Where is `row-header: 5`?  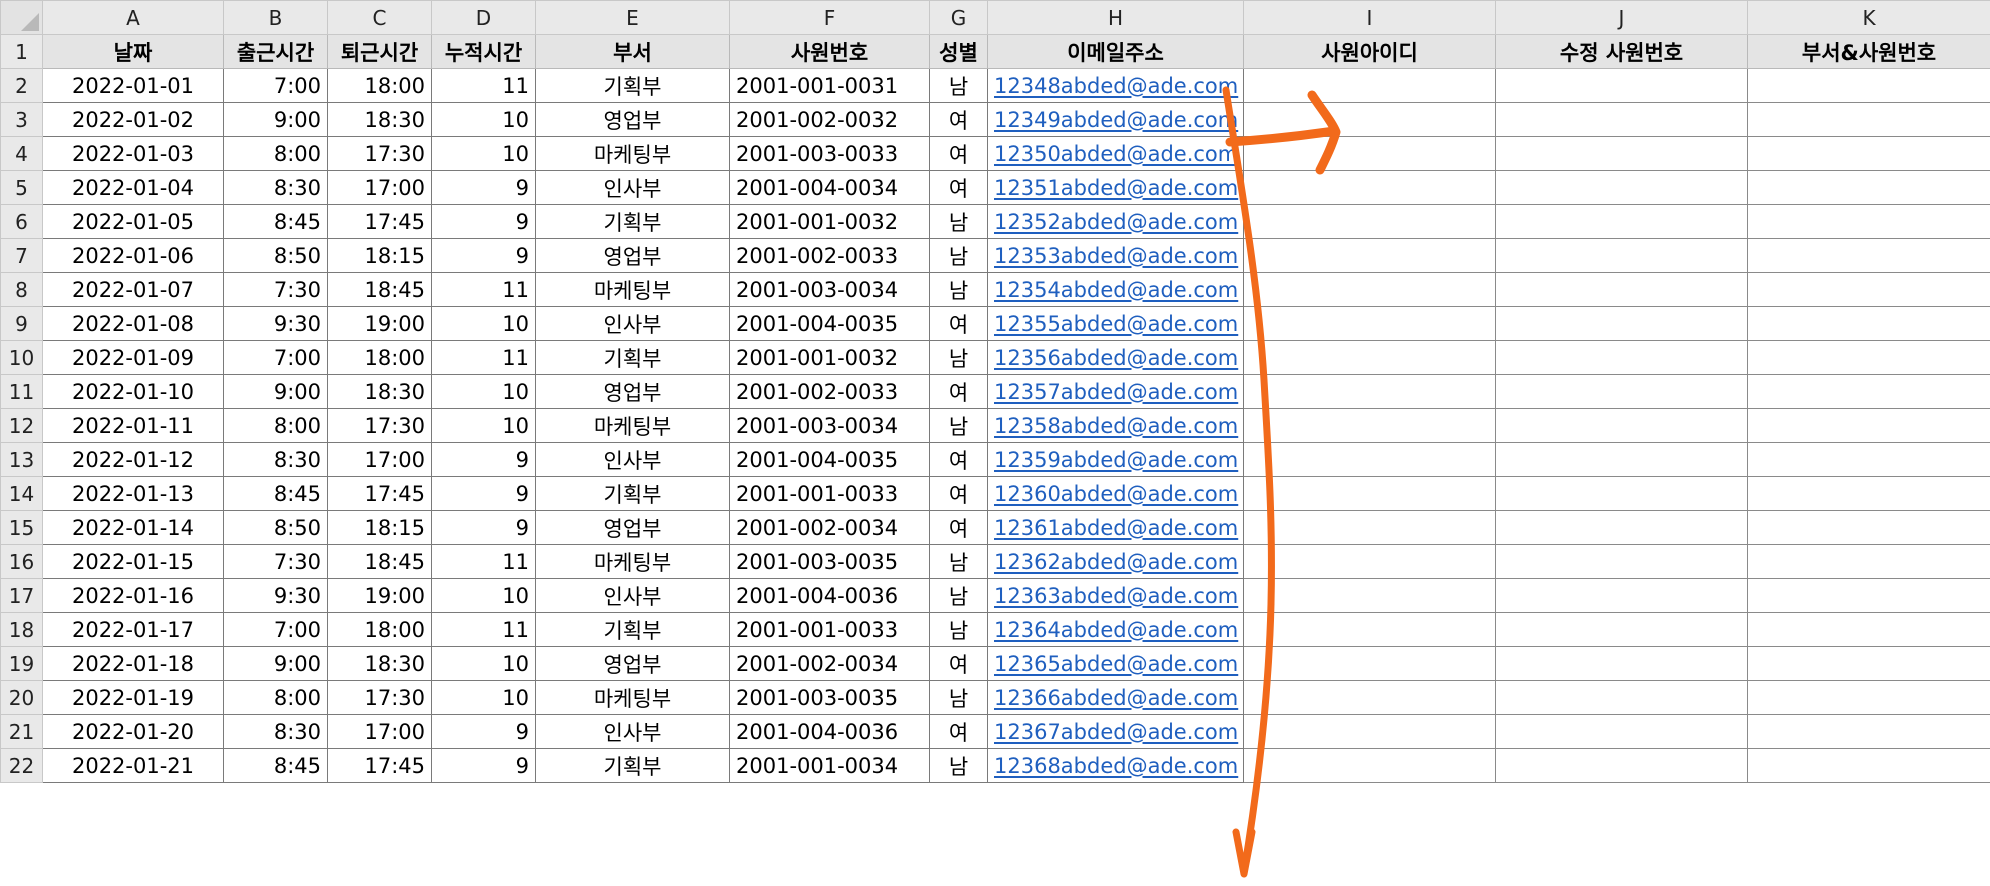 row-header: 5 is located at coordinates (21, 187).